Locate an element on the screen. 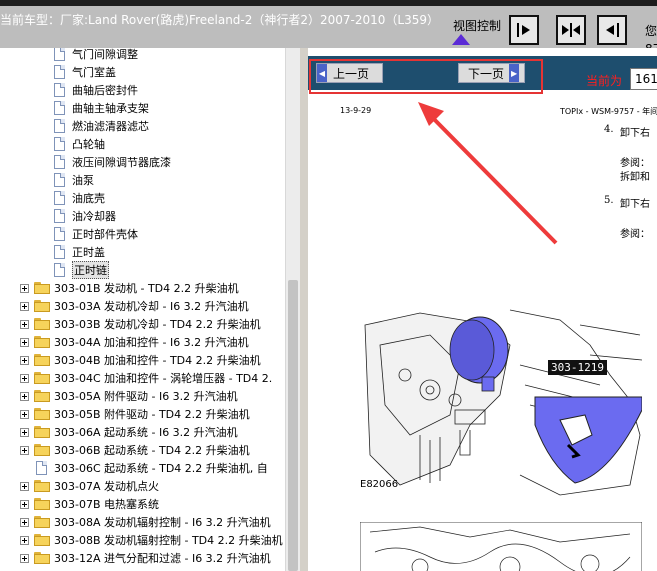 The width and height of the screenshot is (657, 571). tree-item: 凸轮轴 is located at coordinates (79, 144).